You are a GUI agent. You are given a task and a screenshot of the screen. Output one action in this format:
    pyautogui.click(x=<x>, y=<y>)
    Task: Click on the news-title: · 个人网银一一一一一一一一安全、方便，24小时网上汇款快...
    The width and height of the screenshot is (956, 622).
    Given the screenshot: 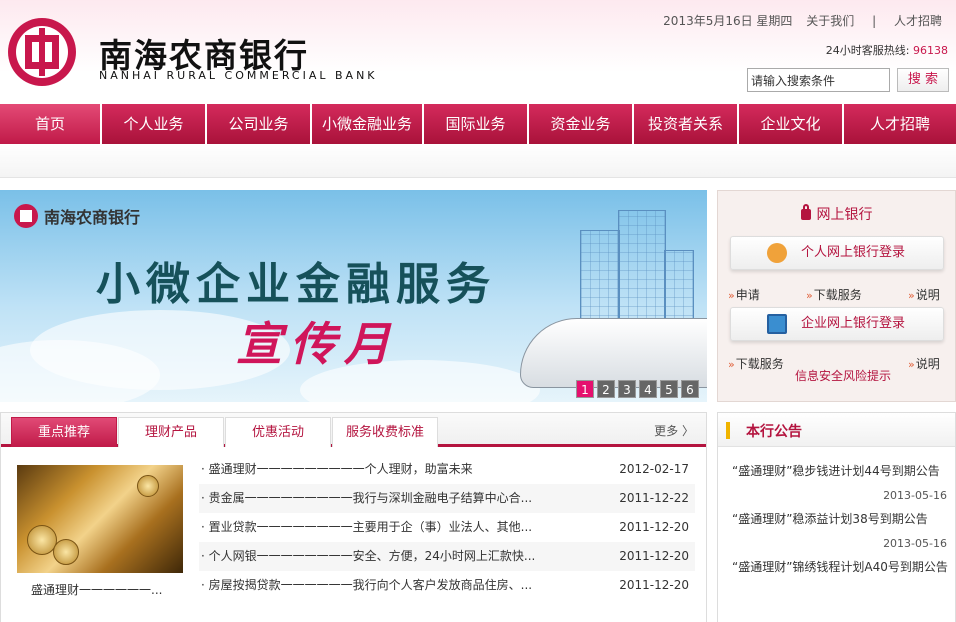 What is the action you would take?
    pyautogui.click(x=368, y=556)
    